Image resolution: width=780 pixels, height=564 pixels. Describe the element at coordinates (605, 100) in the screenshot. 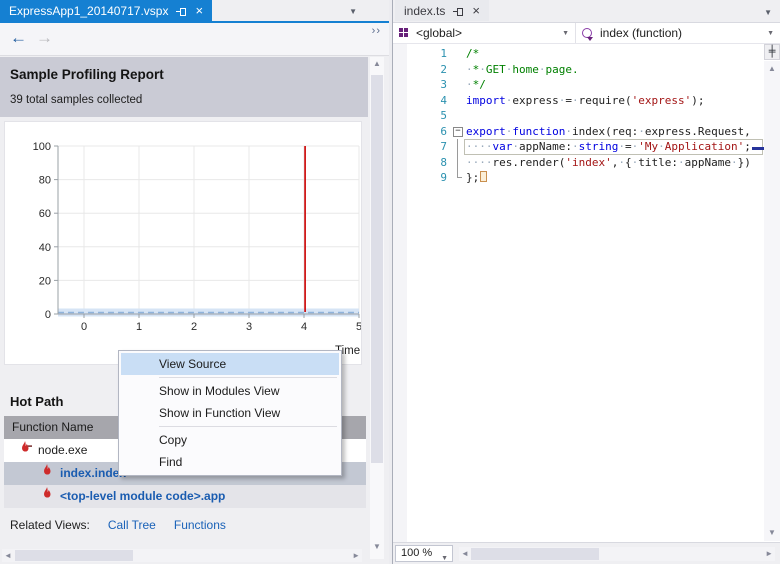

I see `code-token: require(` at that location.